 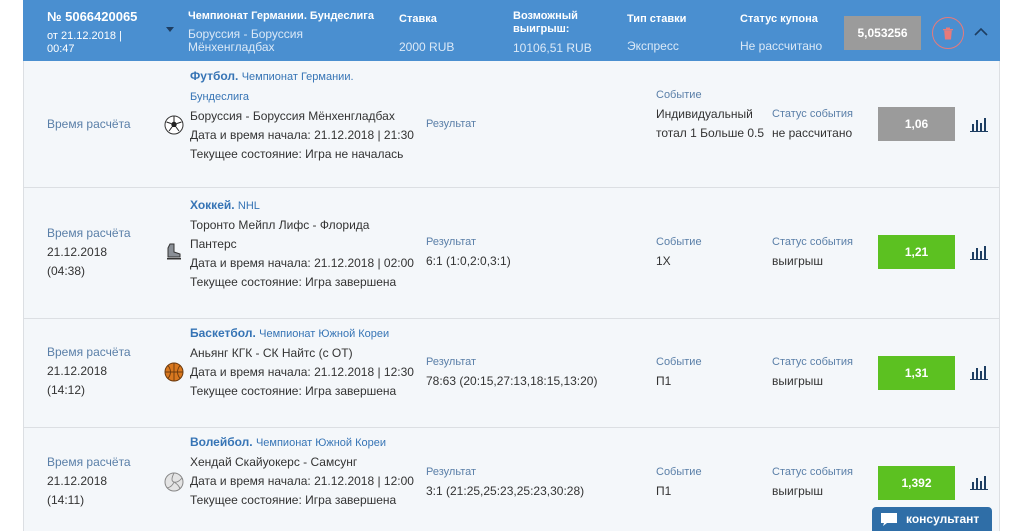 I want to click on consultant-label: консультант, so click(x=943, y=519).